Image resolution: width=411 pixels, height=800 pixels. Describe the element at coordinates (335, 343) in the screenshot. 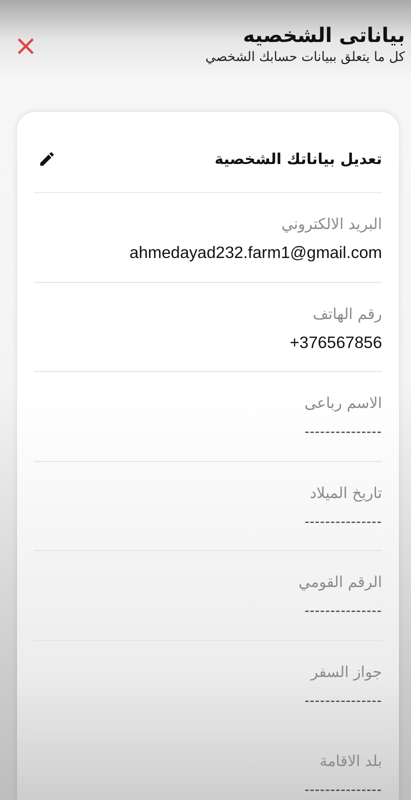

I see `field-value: +376567856` at that location.